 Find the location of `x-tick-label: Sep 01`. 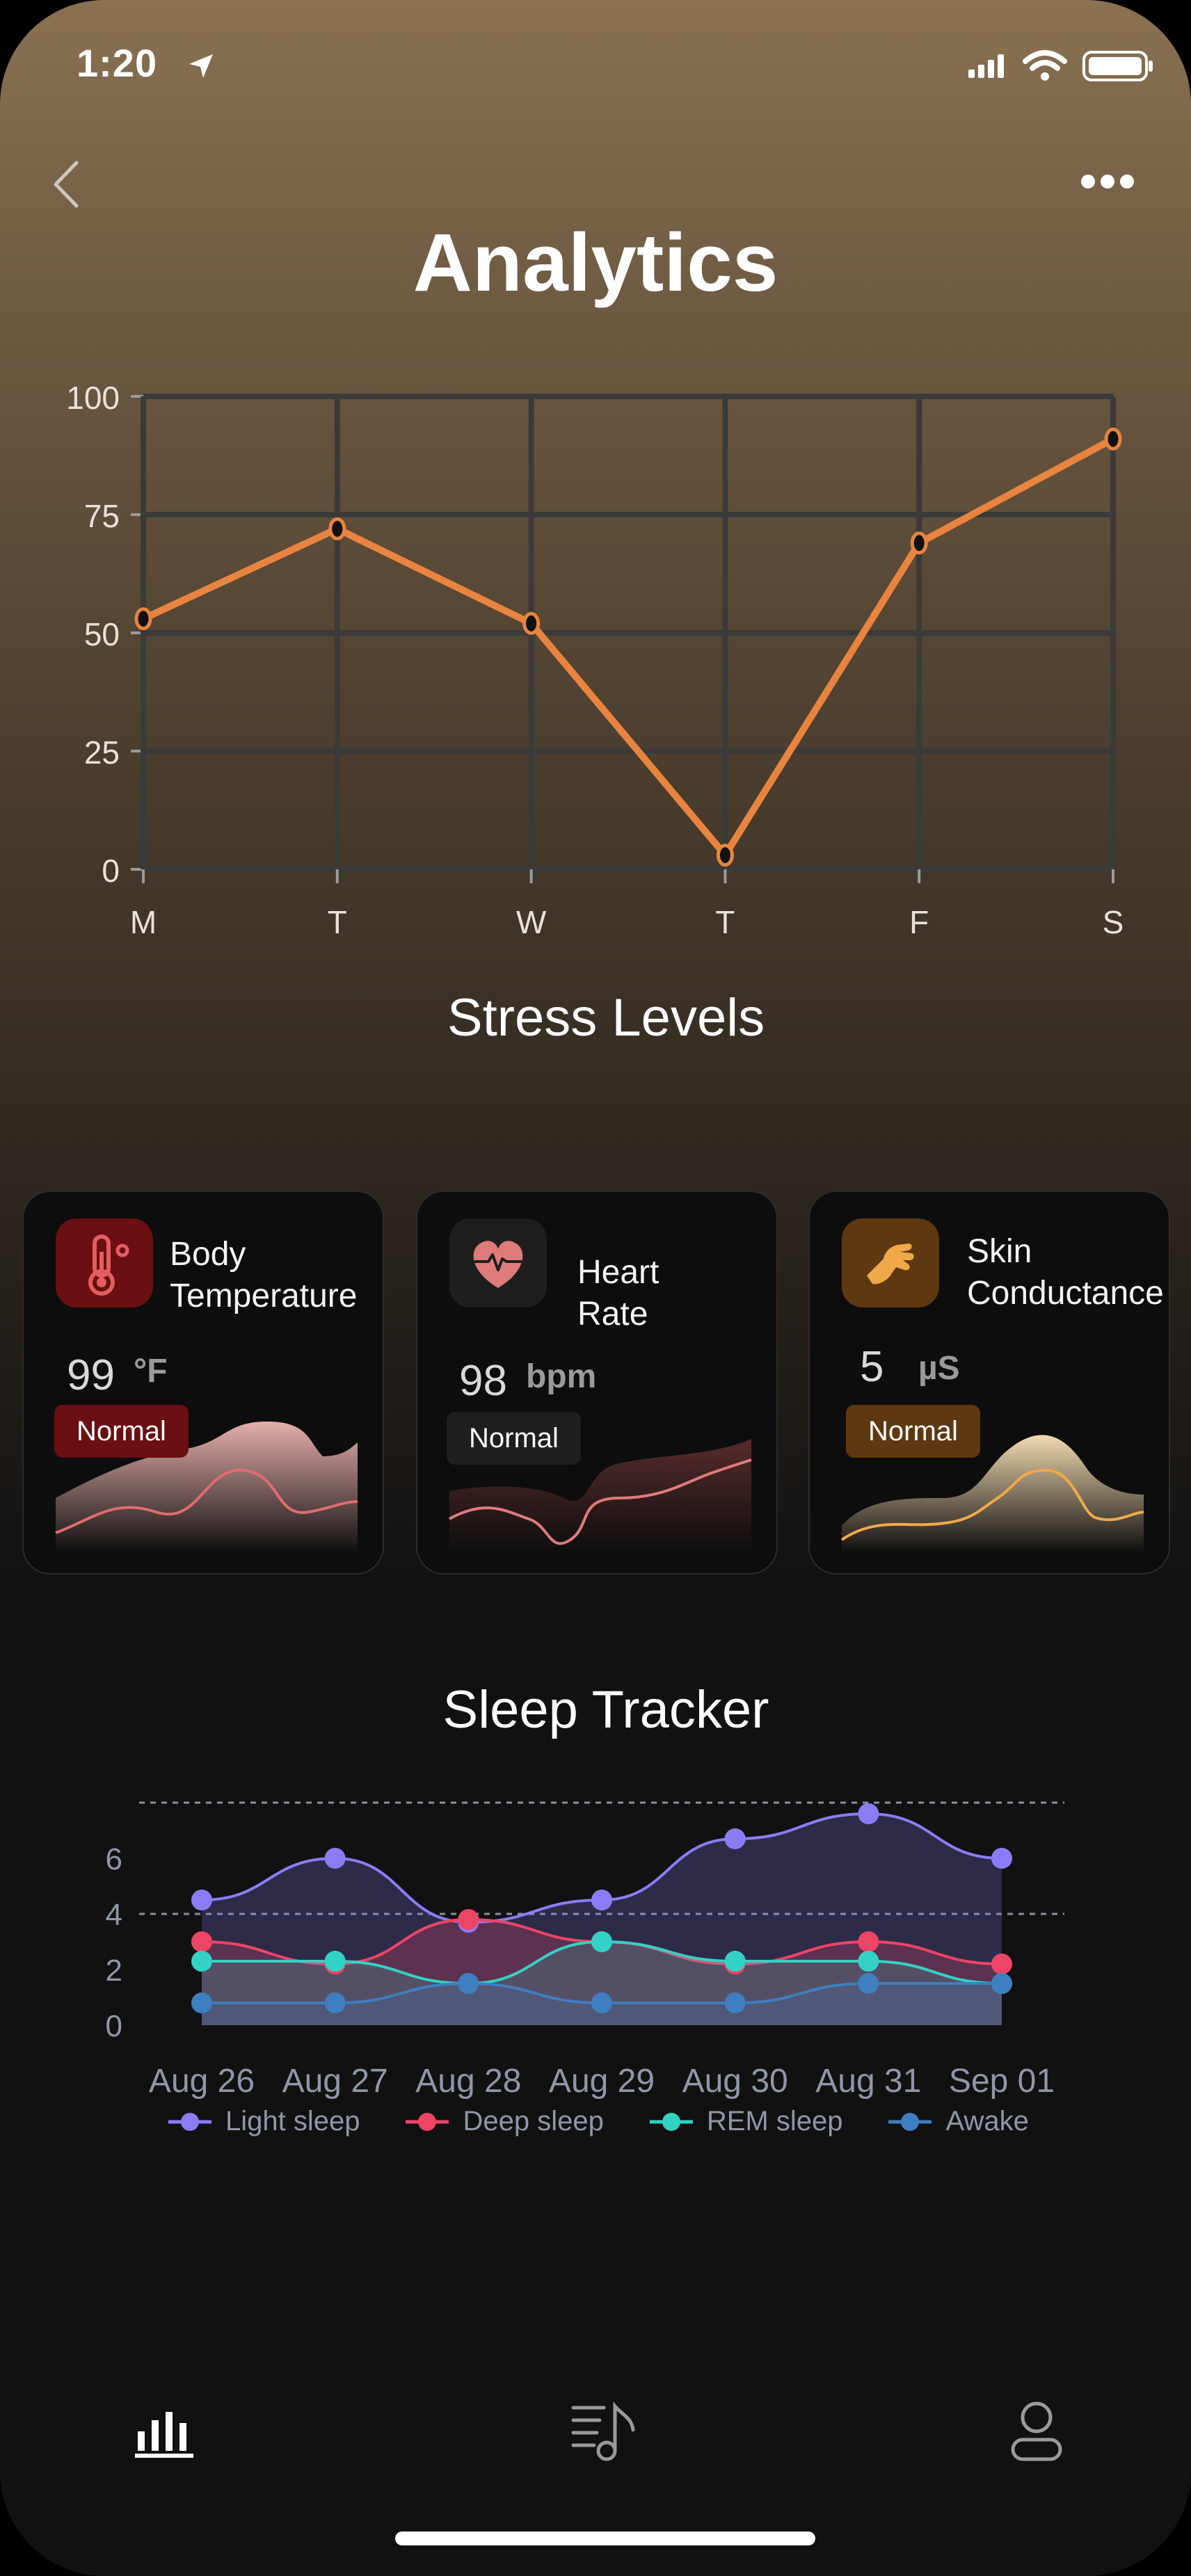

x-tick-label: Sep 01 is located at coordinates (1002, 2081).